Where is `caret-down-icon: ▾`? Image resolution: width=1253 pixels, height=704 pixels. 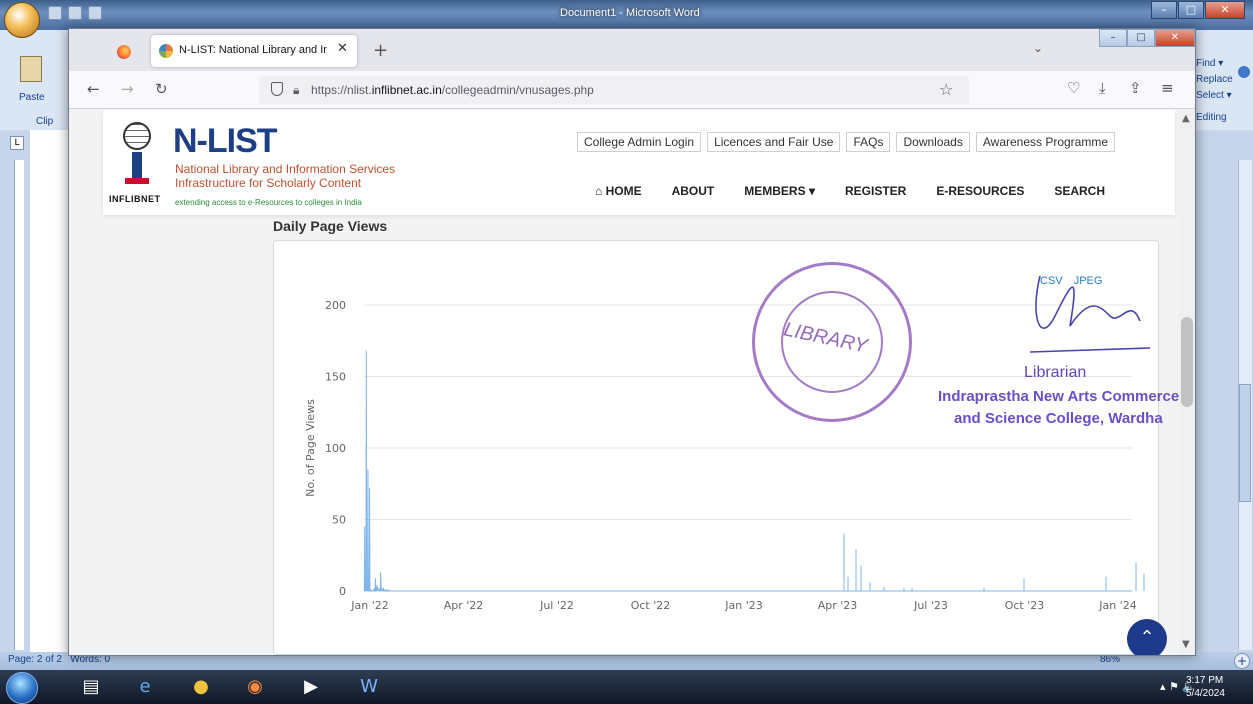 caret-down-icon: ▾ is located at coordinates (811, 191).